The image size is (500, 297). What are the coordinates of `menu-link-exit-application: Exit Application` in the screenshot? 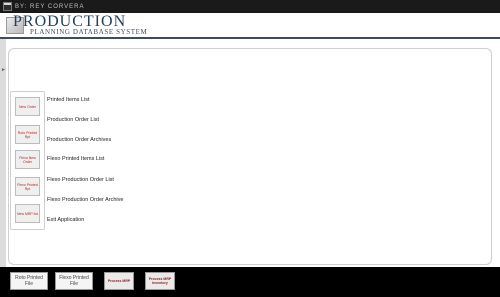 It's located at (65, 220).